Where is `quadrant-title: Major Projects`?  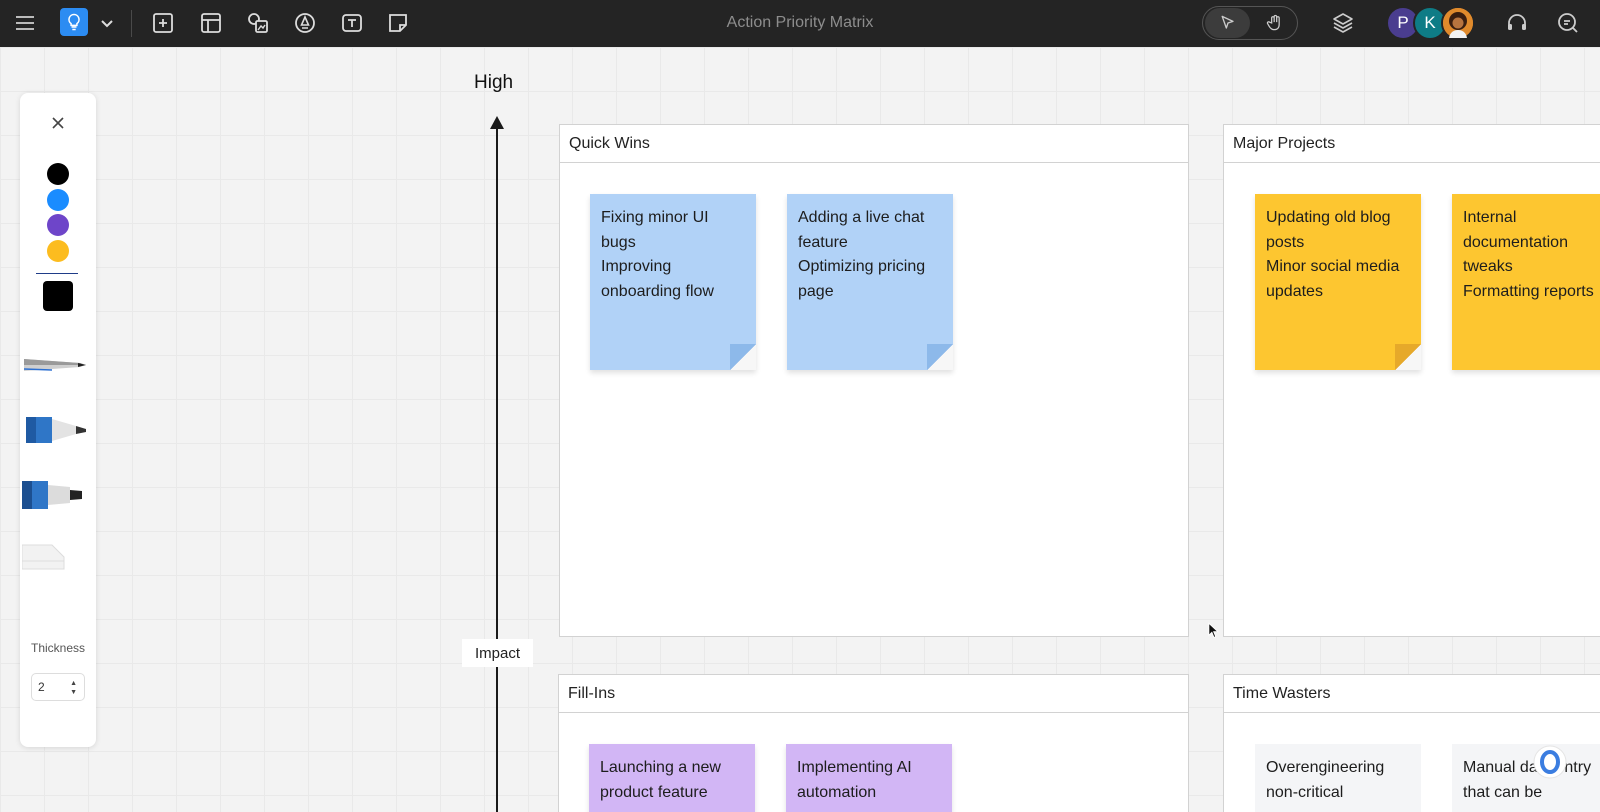 quadrant-title: Major Projects is located at coordinates (1412, 144).